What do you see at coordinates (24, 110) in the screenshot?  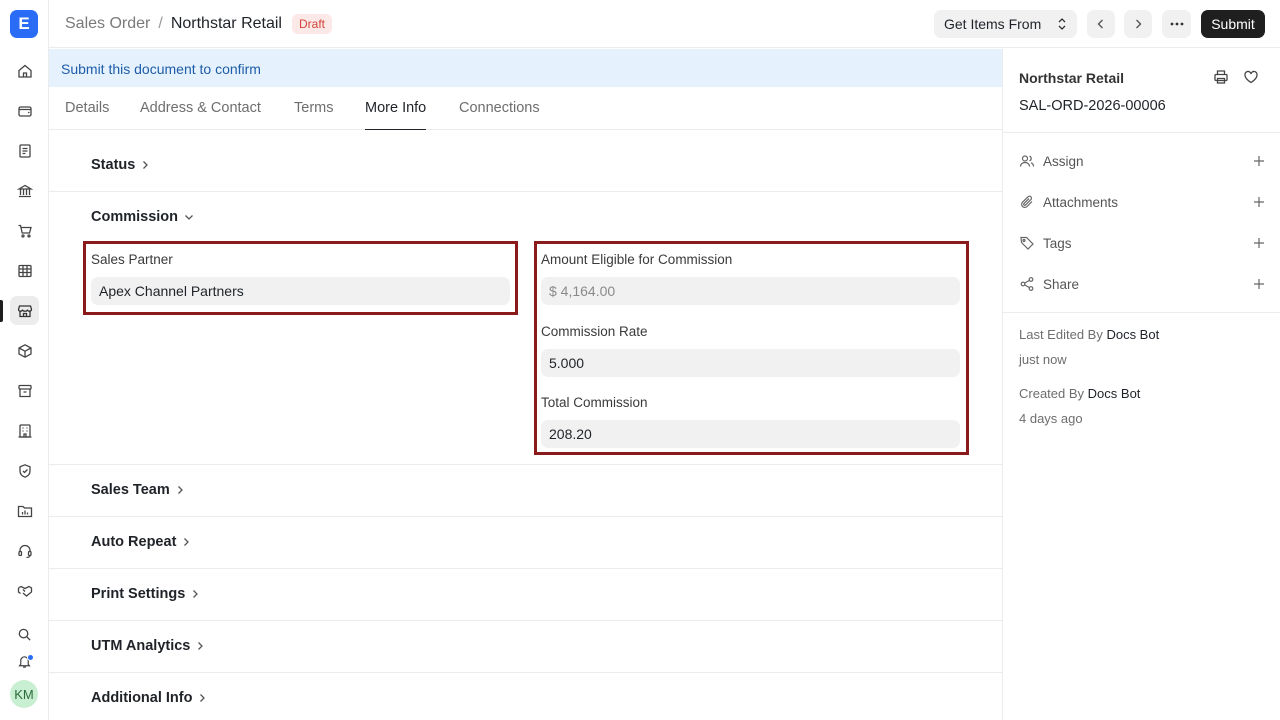 I see `wallet-icon` at bounding box center [24, 110].